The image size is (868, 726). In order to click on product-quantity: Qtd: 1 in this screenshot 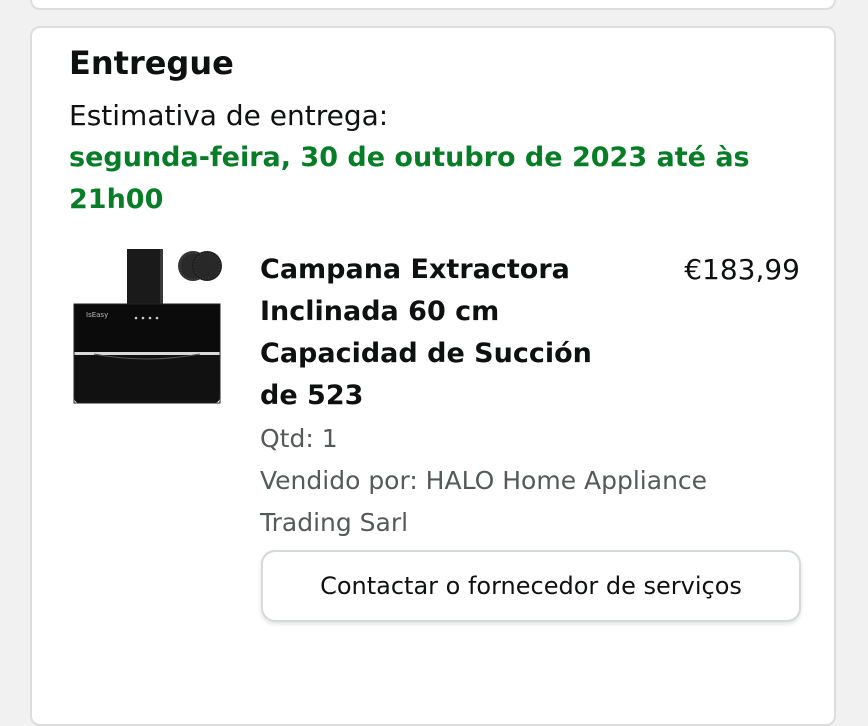, I will do `click(299, 438)`.